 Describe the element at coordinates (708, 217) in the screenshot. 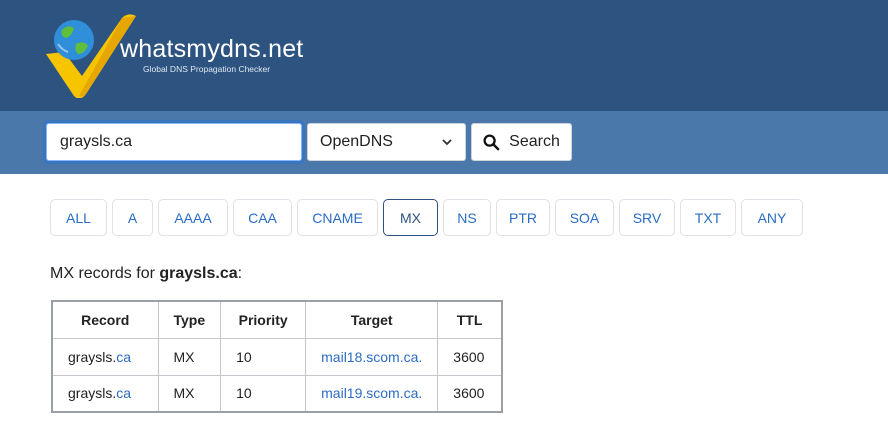

I see `tab-txt: TXT` at that location.